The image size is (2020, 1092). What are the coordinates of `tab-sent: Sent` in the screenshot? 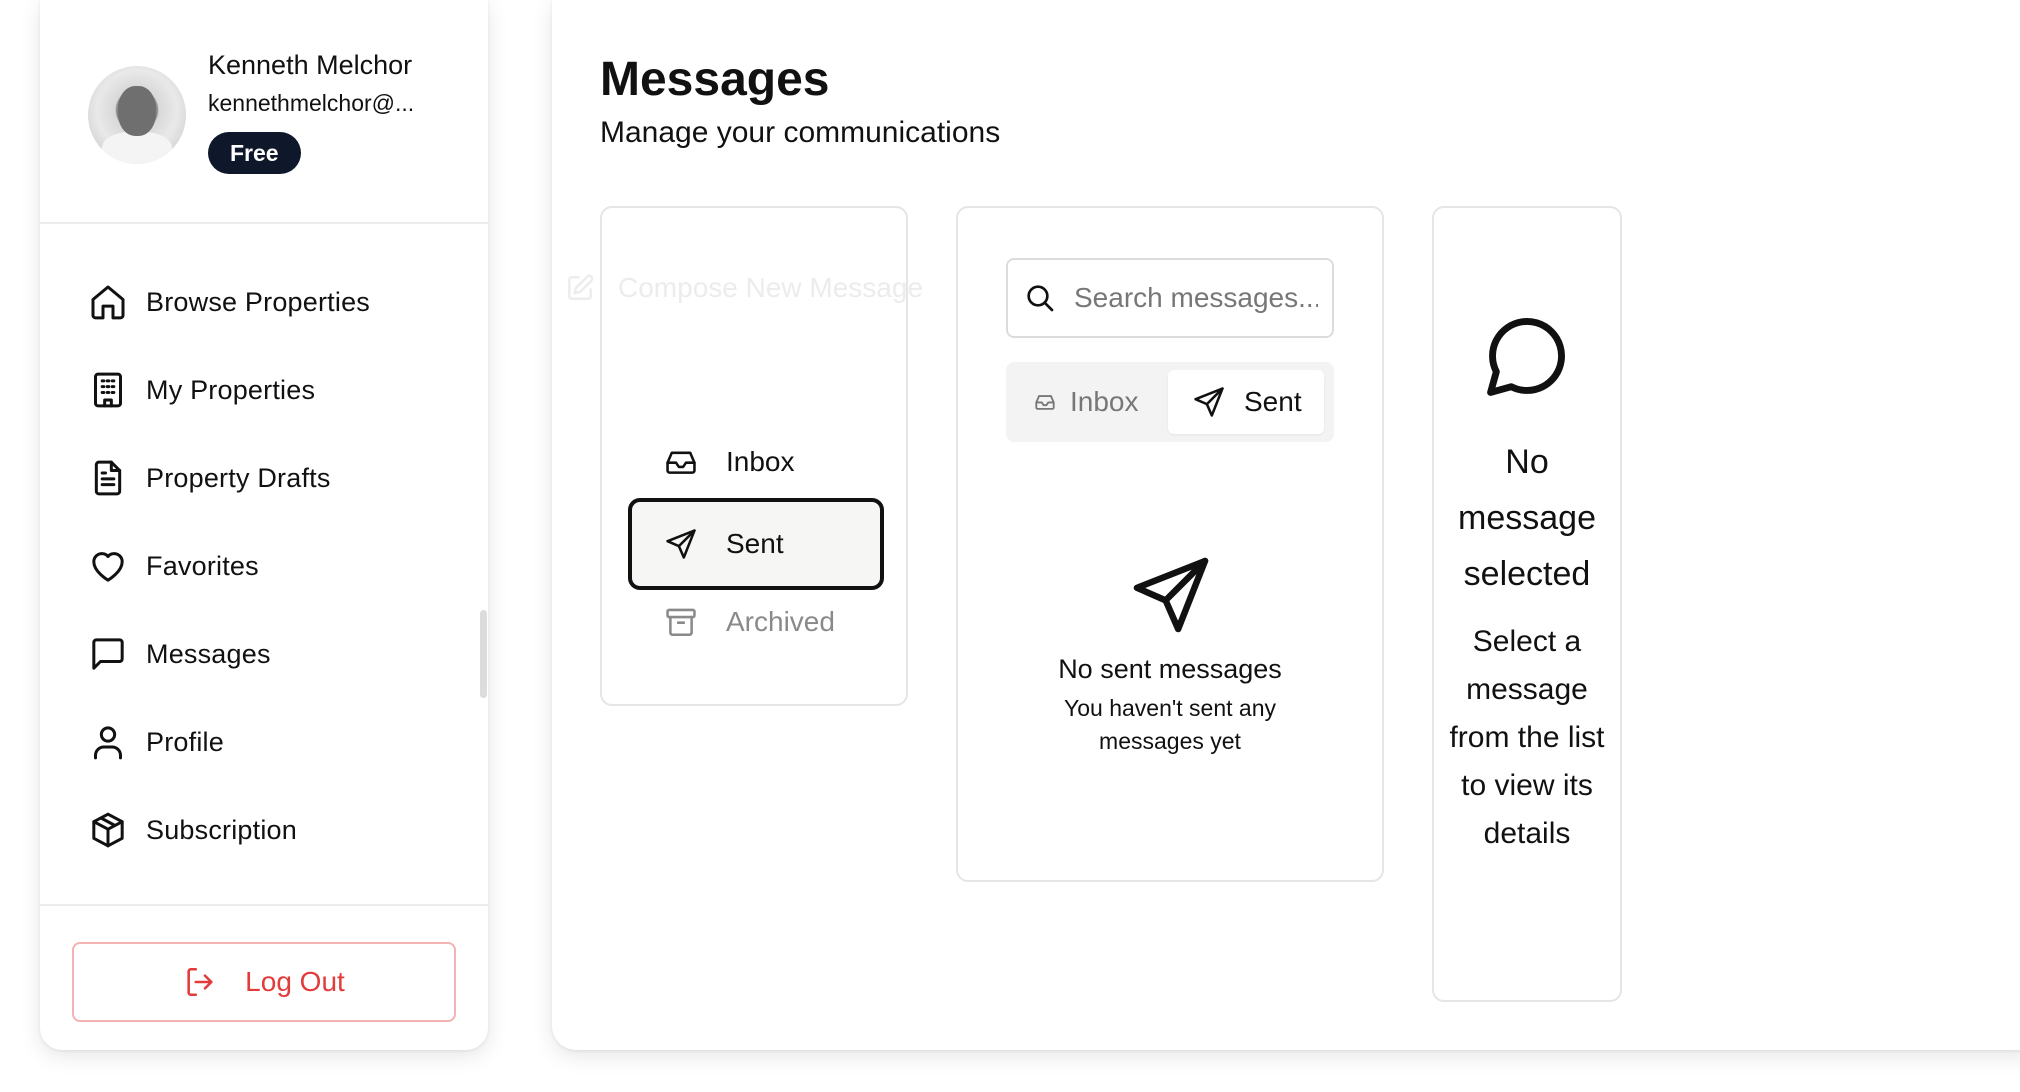 It's located at (1246, 402).